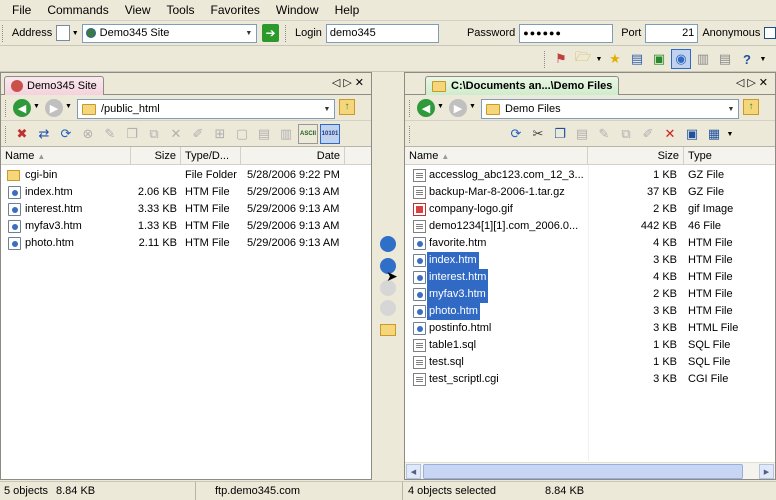 This screenshot has width=776, height=500. What do you see at coordinates (54, 85) in the screenshot?
I see `tab-demo345-site: Demo345 Site` at bounding box center [54, 85].